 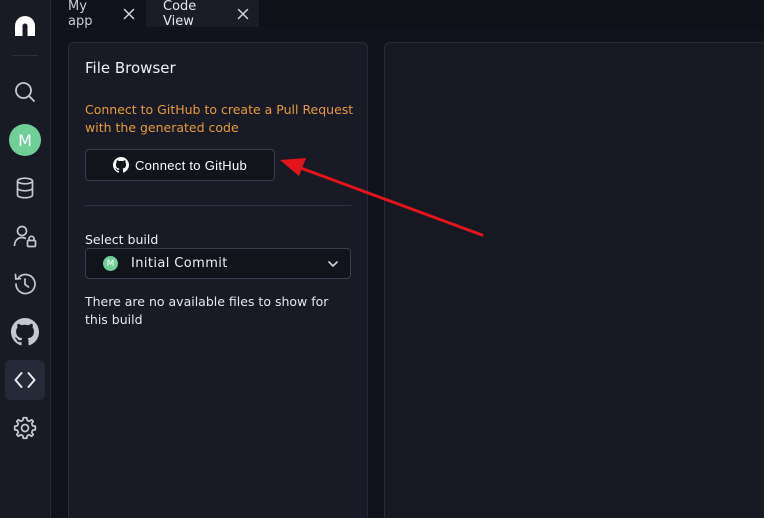 I want to click on gear-icon, so click(x=25, y=428).